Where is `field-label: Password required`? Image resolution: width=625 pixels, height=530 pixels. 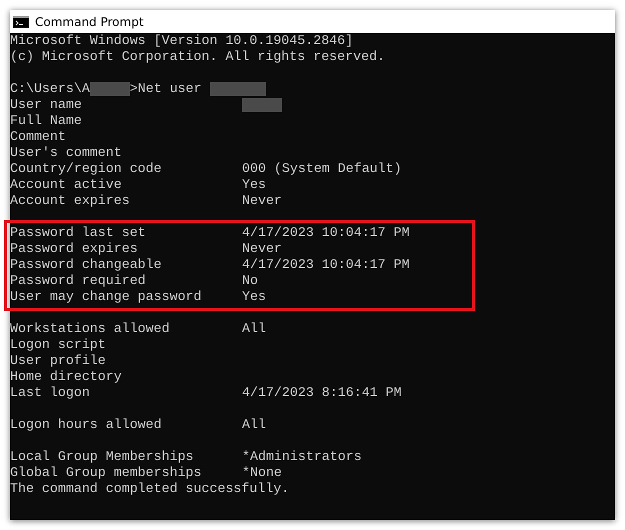 field-label: Password required is located at coordinates (78, 281).